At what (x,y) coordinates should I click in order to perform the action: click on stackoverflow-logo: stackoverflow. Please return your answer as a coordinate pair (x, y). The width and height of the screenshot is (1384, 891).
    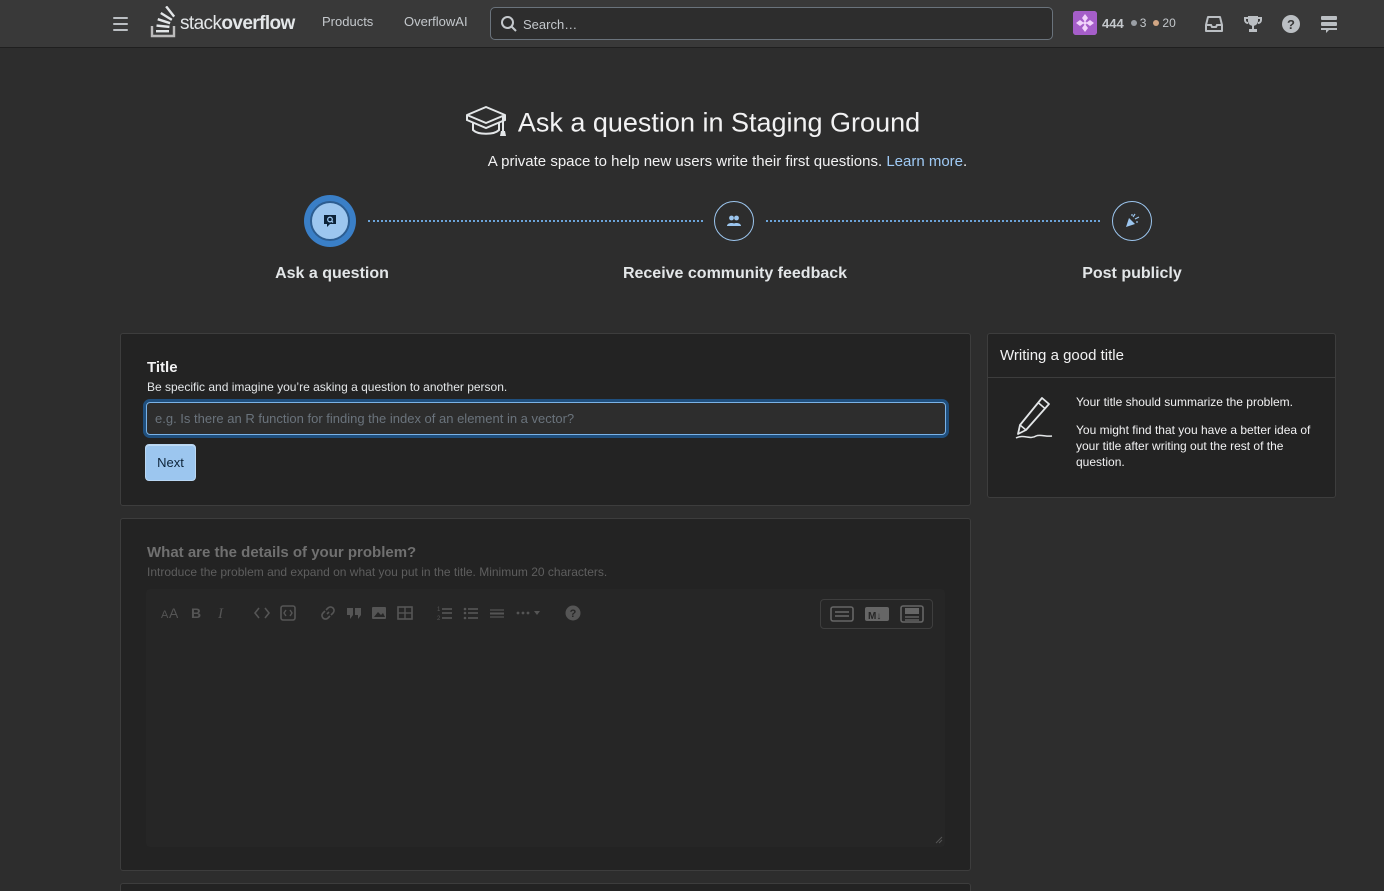
    Looking at the image, I should click on (222, 22).